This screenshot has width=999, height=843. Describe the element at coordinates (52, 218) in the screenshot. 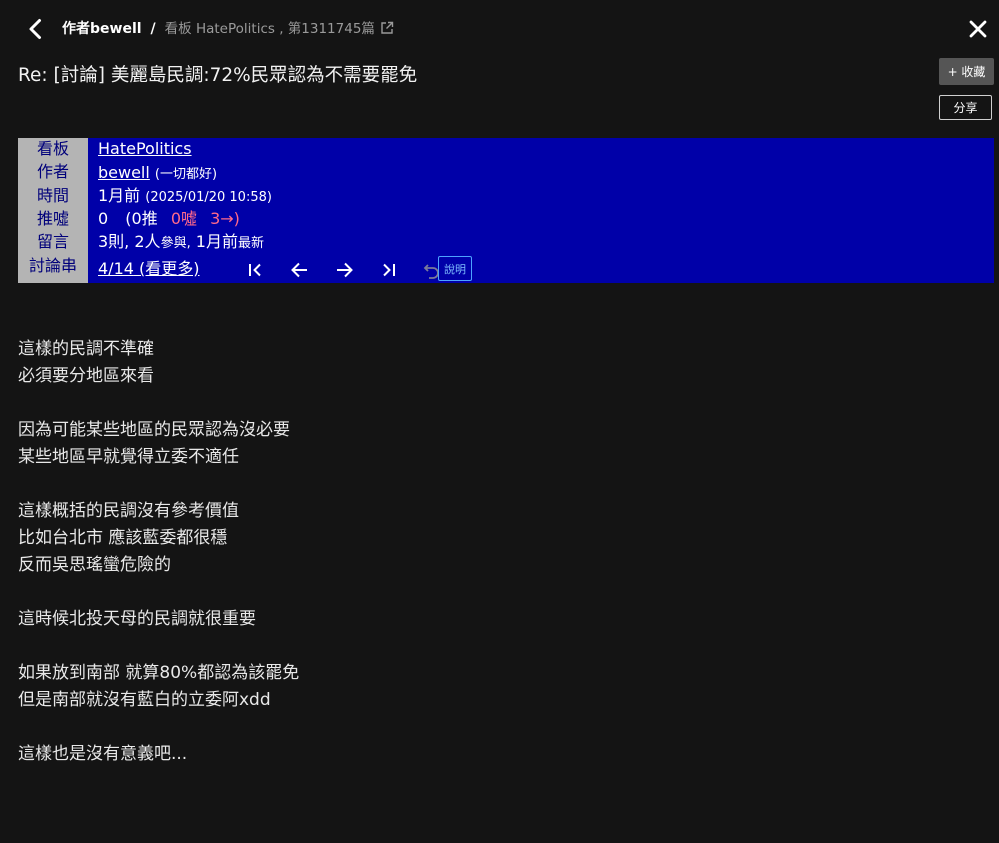

I see `meta-label-score: 推噓` at that location.